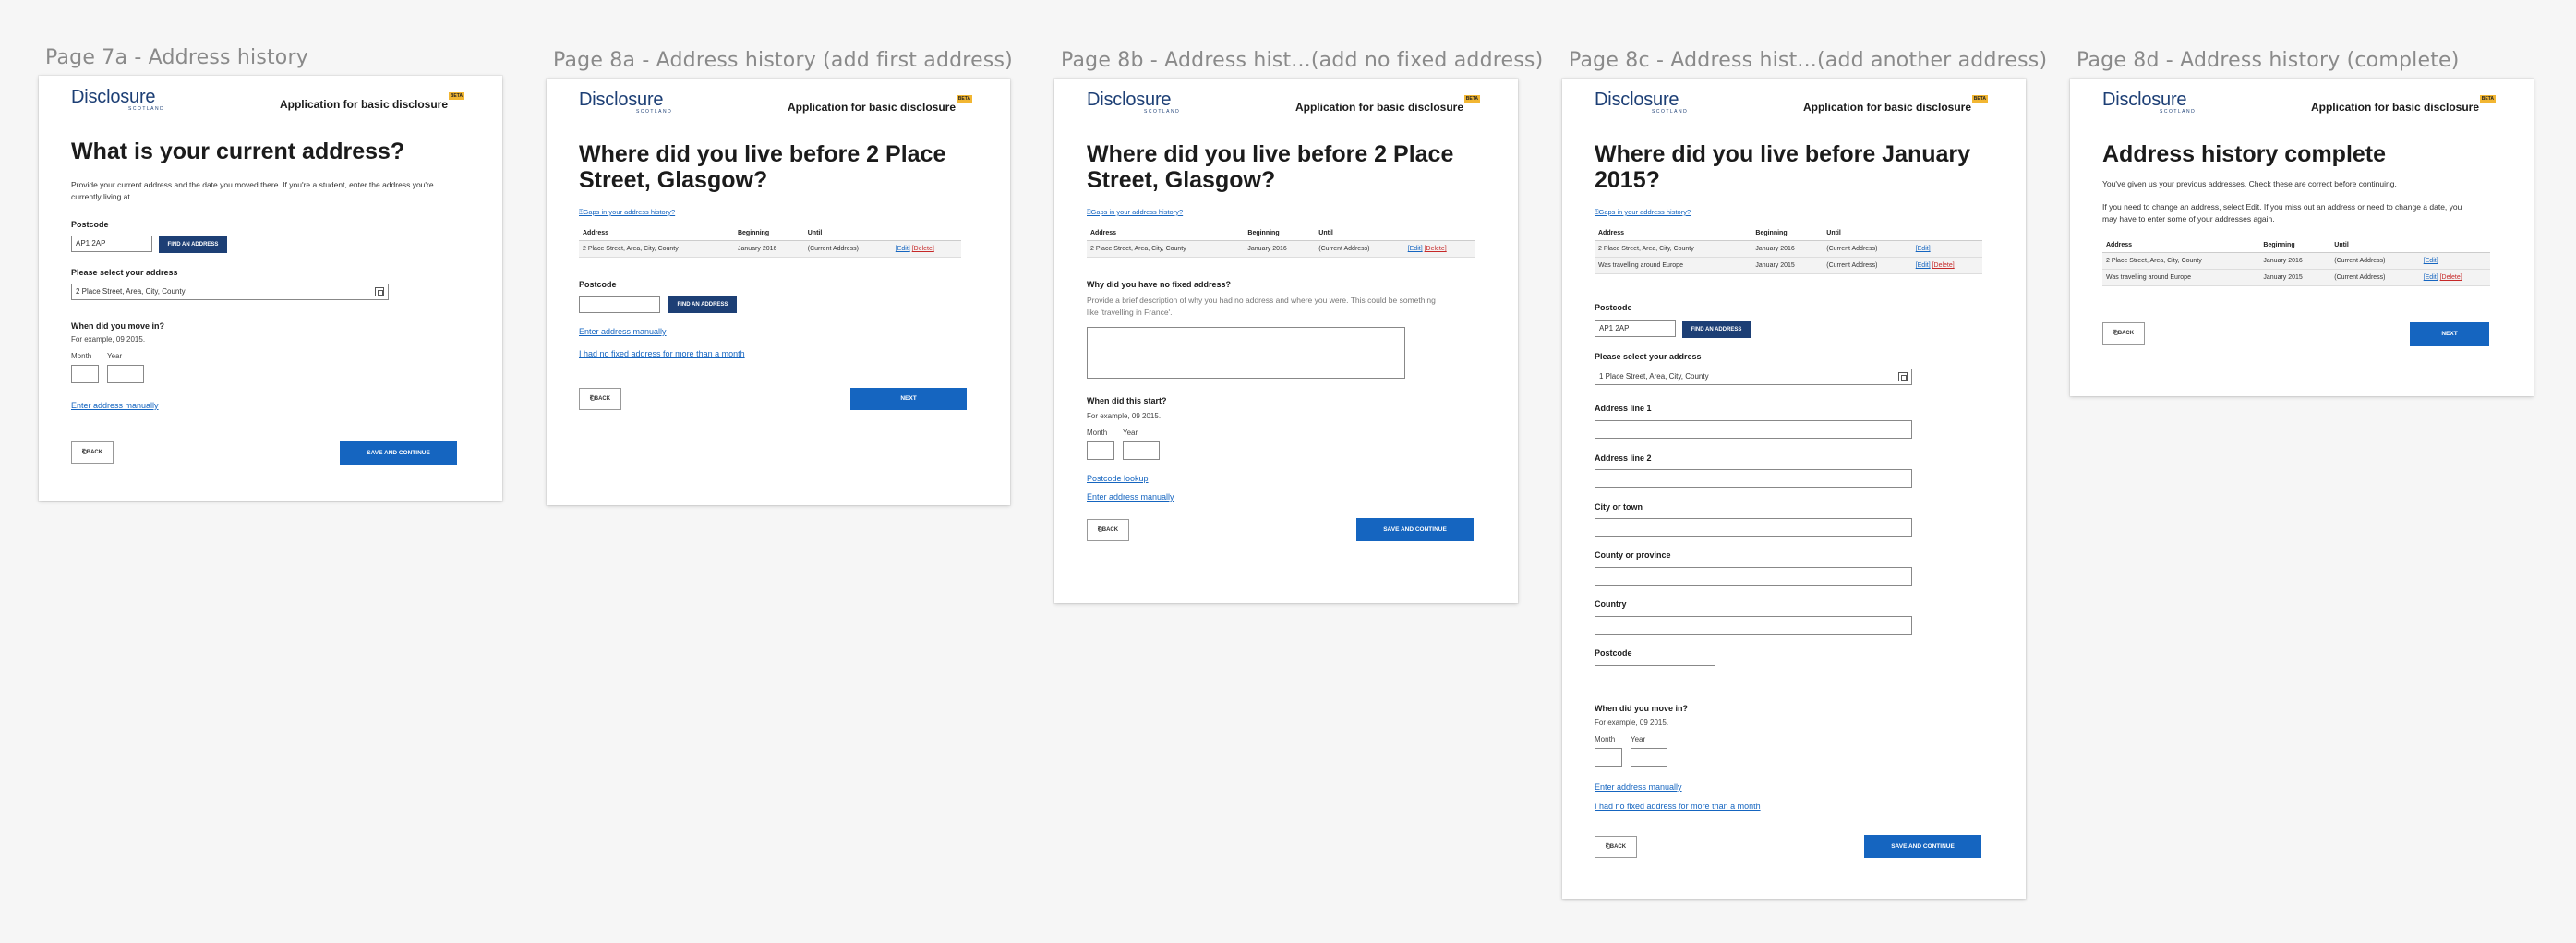 This screenshot has height=943, width=2576. Describe the element at coordinates (1753, 576) in the screenshot. I see `county-input` at that location.